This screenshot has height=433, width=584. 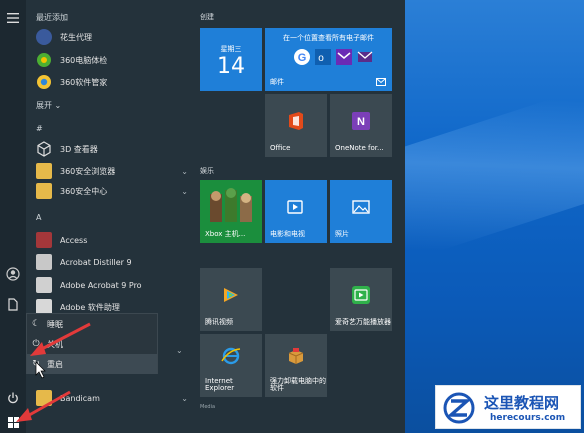 What do you see at coordinates (231, 357) in the screenshot?
I see `internet-explorer-icon` at bounding box center [231, 357].